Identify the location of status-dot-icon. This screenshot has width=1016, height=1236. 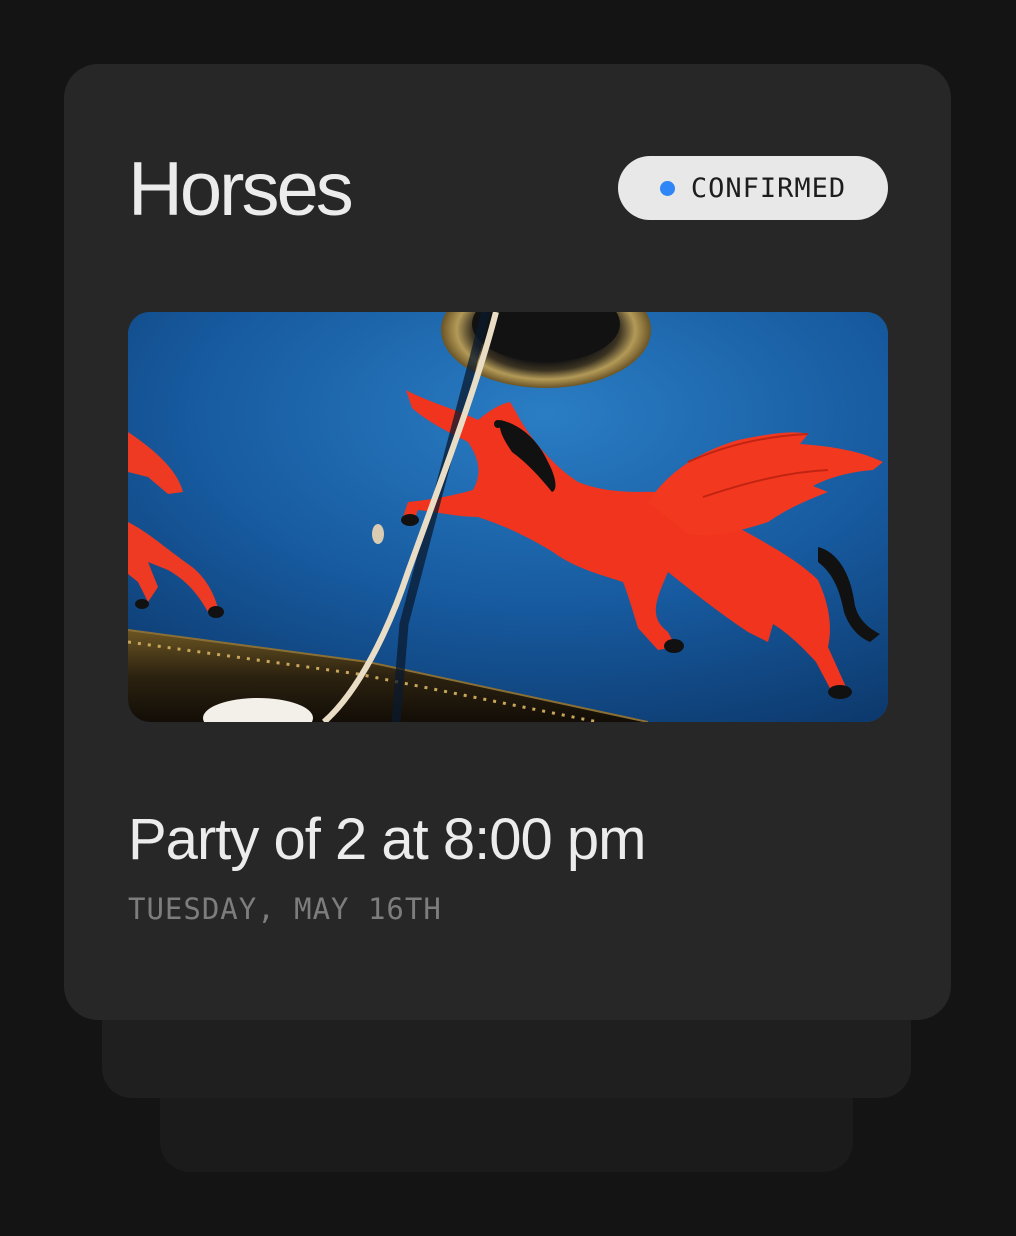
(667, 188).